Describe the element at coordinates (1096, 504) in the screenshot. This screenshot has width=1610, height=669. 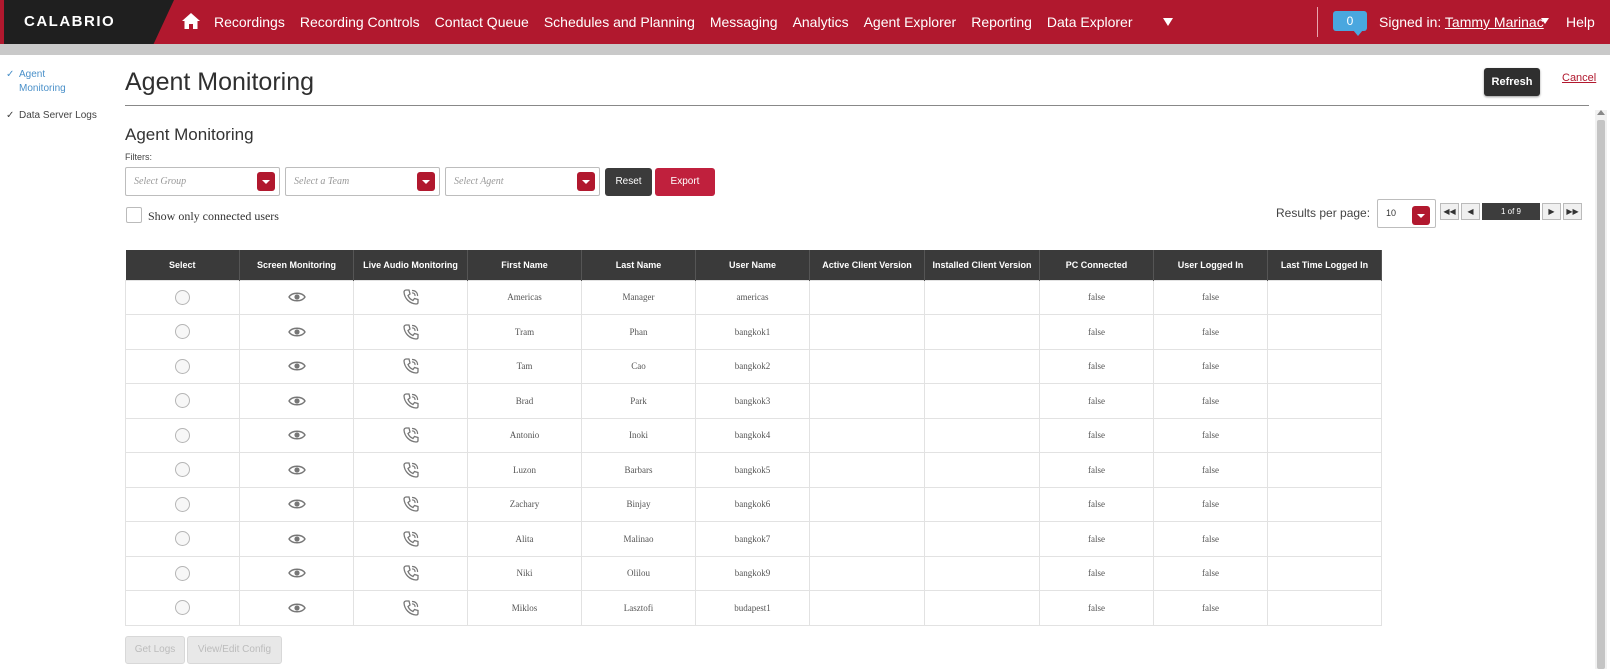
I see `pc-connected-cell: false` at that location.